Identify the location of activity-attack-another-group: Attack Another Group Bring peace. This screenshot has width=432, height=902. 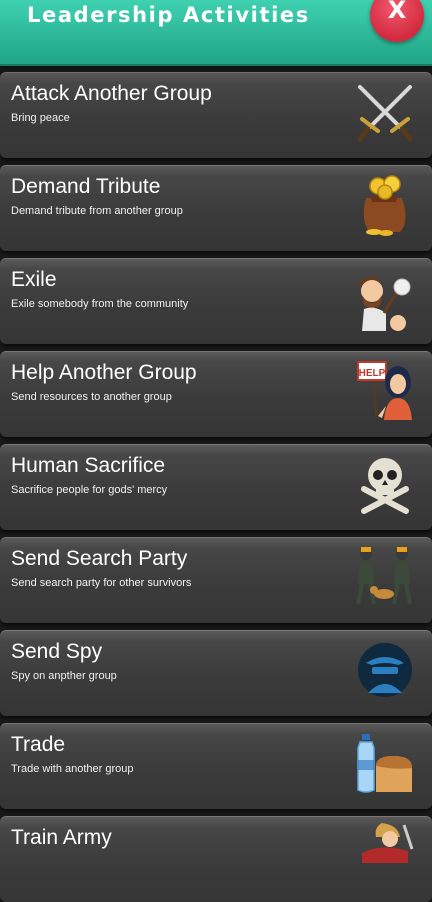
(216, 115).